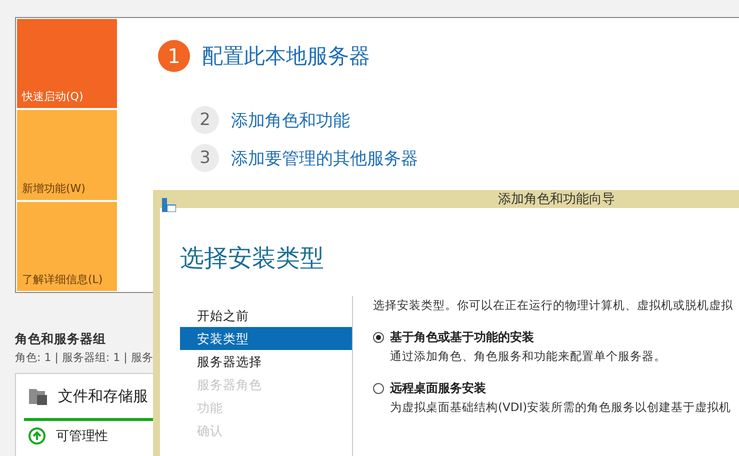  What do you see at coordinates (438, 388) in the screenshot?
I see `option-label: 远程桌面服务安装` at bounding box center [438, 388].